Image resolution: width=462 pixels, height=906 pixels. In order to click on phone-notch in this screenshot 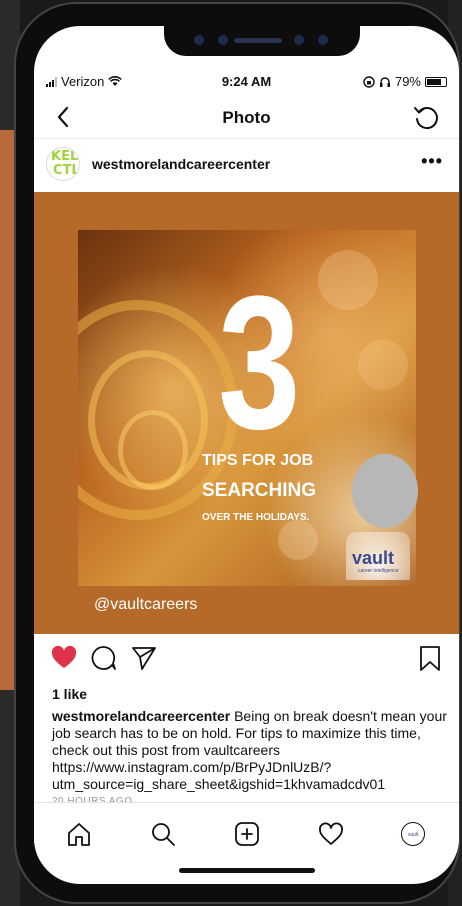, I will do `click(262, 41)`.